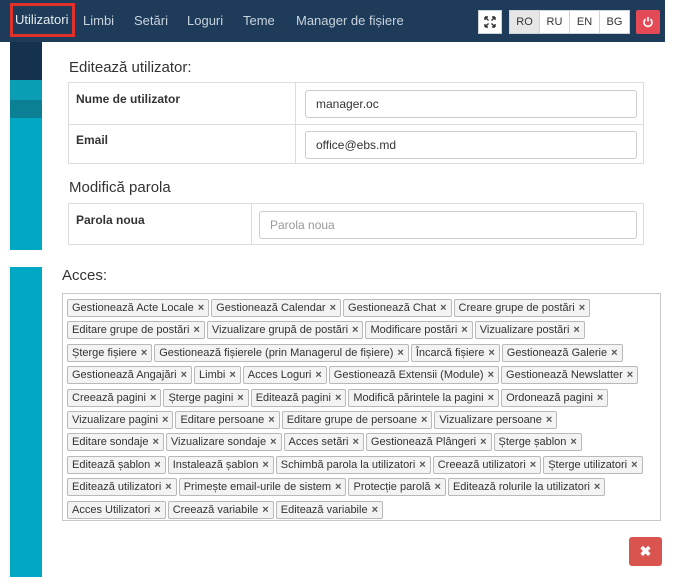  What do you see at coordinates (128, 99) in the screenshot?
I see `username-label: Nume de utilizator` at bounding box center [128, 99].